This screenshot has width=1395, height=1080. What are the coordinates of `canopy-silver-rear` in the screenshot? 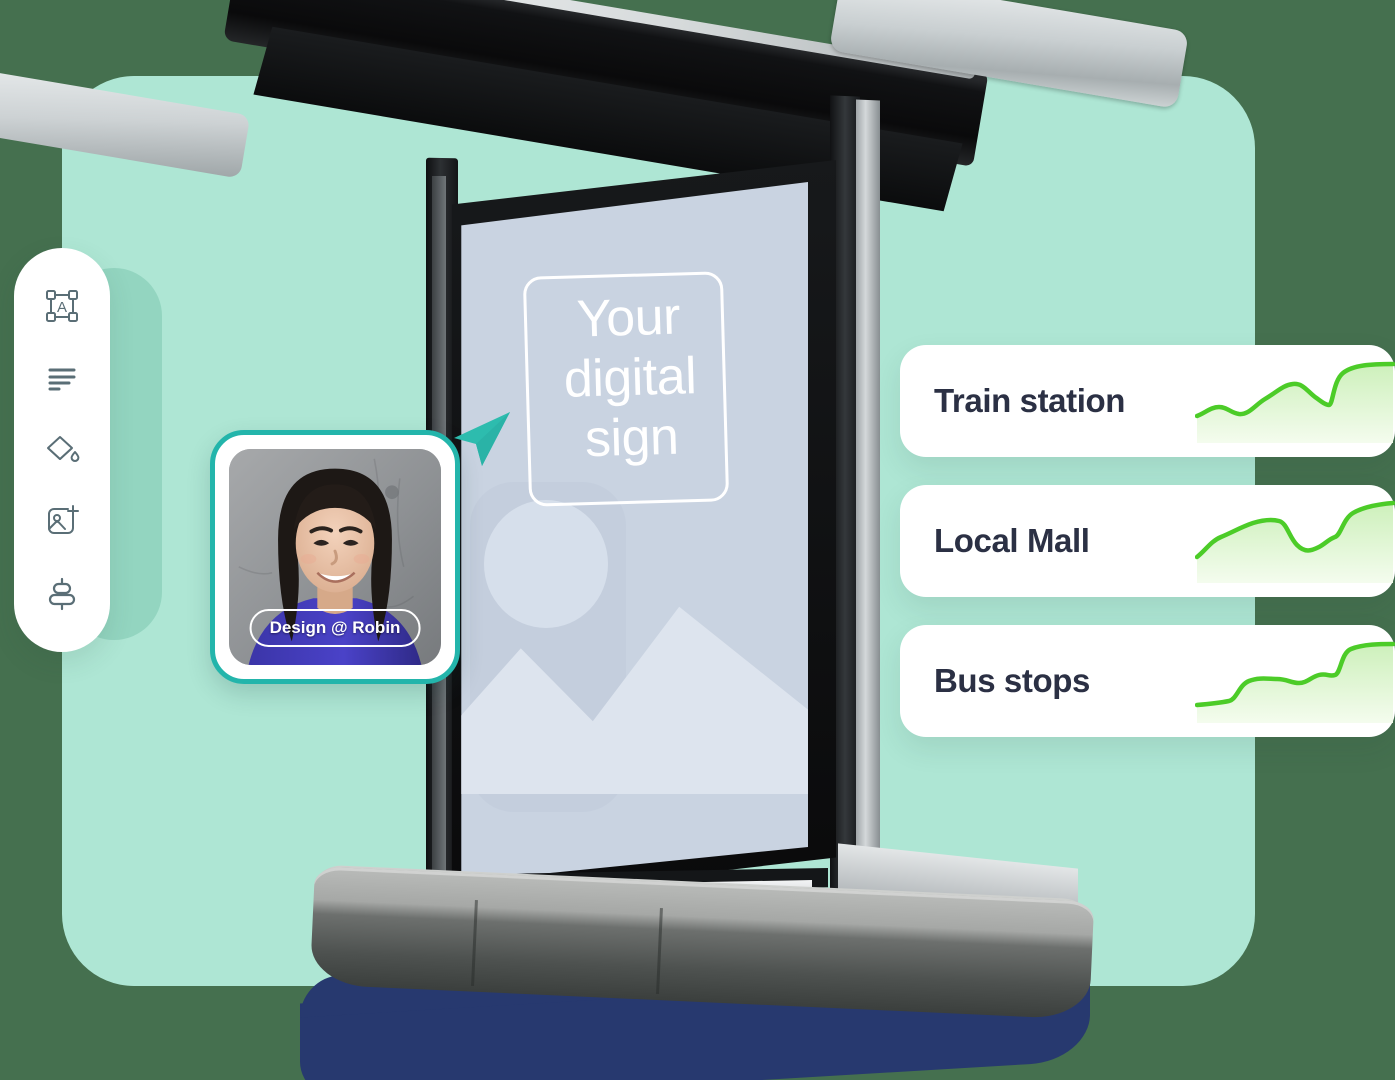 It's located at (125, 112).